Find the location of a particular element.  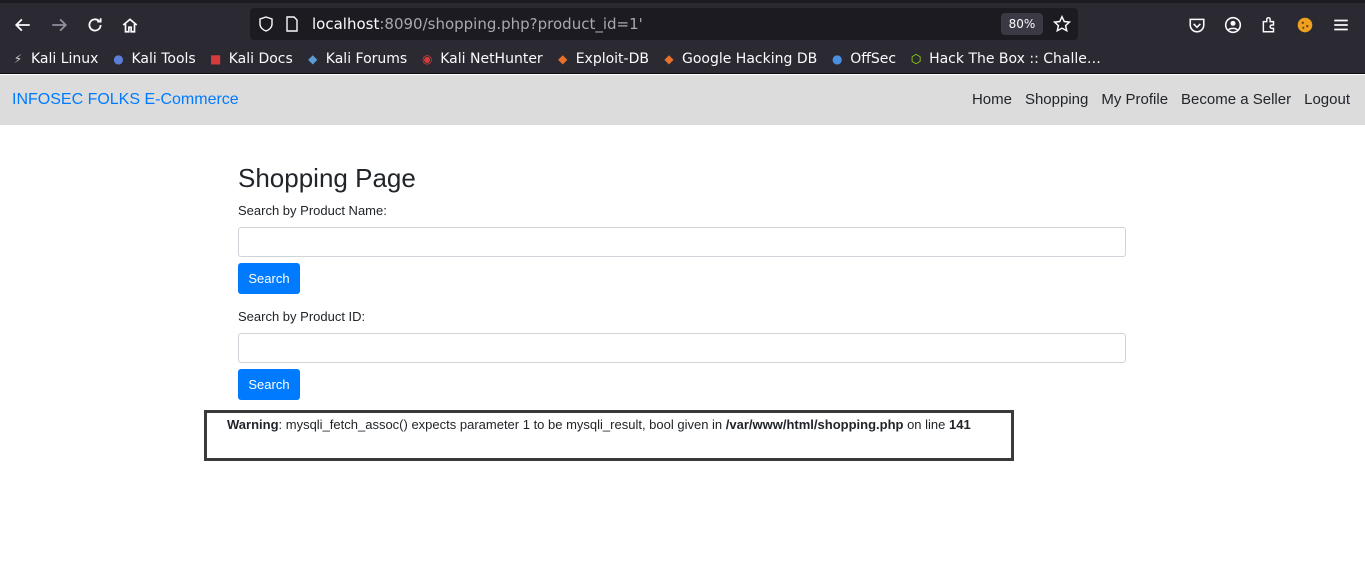

bookmark-ghdb: ◆ Google Hacking DB is located at coordinates (739, 59).